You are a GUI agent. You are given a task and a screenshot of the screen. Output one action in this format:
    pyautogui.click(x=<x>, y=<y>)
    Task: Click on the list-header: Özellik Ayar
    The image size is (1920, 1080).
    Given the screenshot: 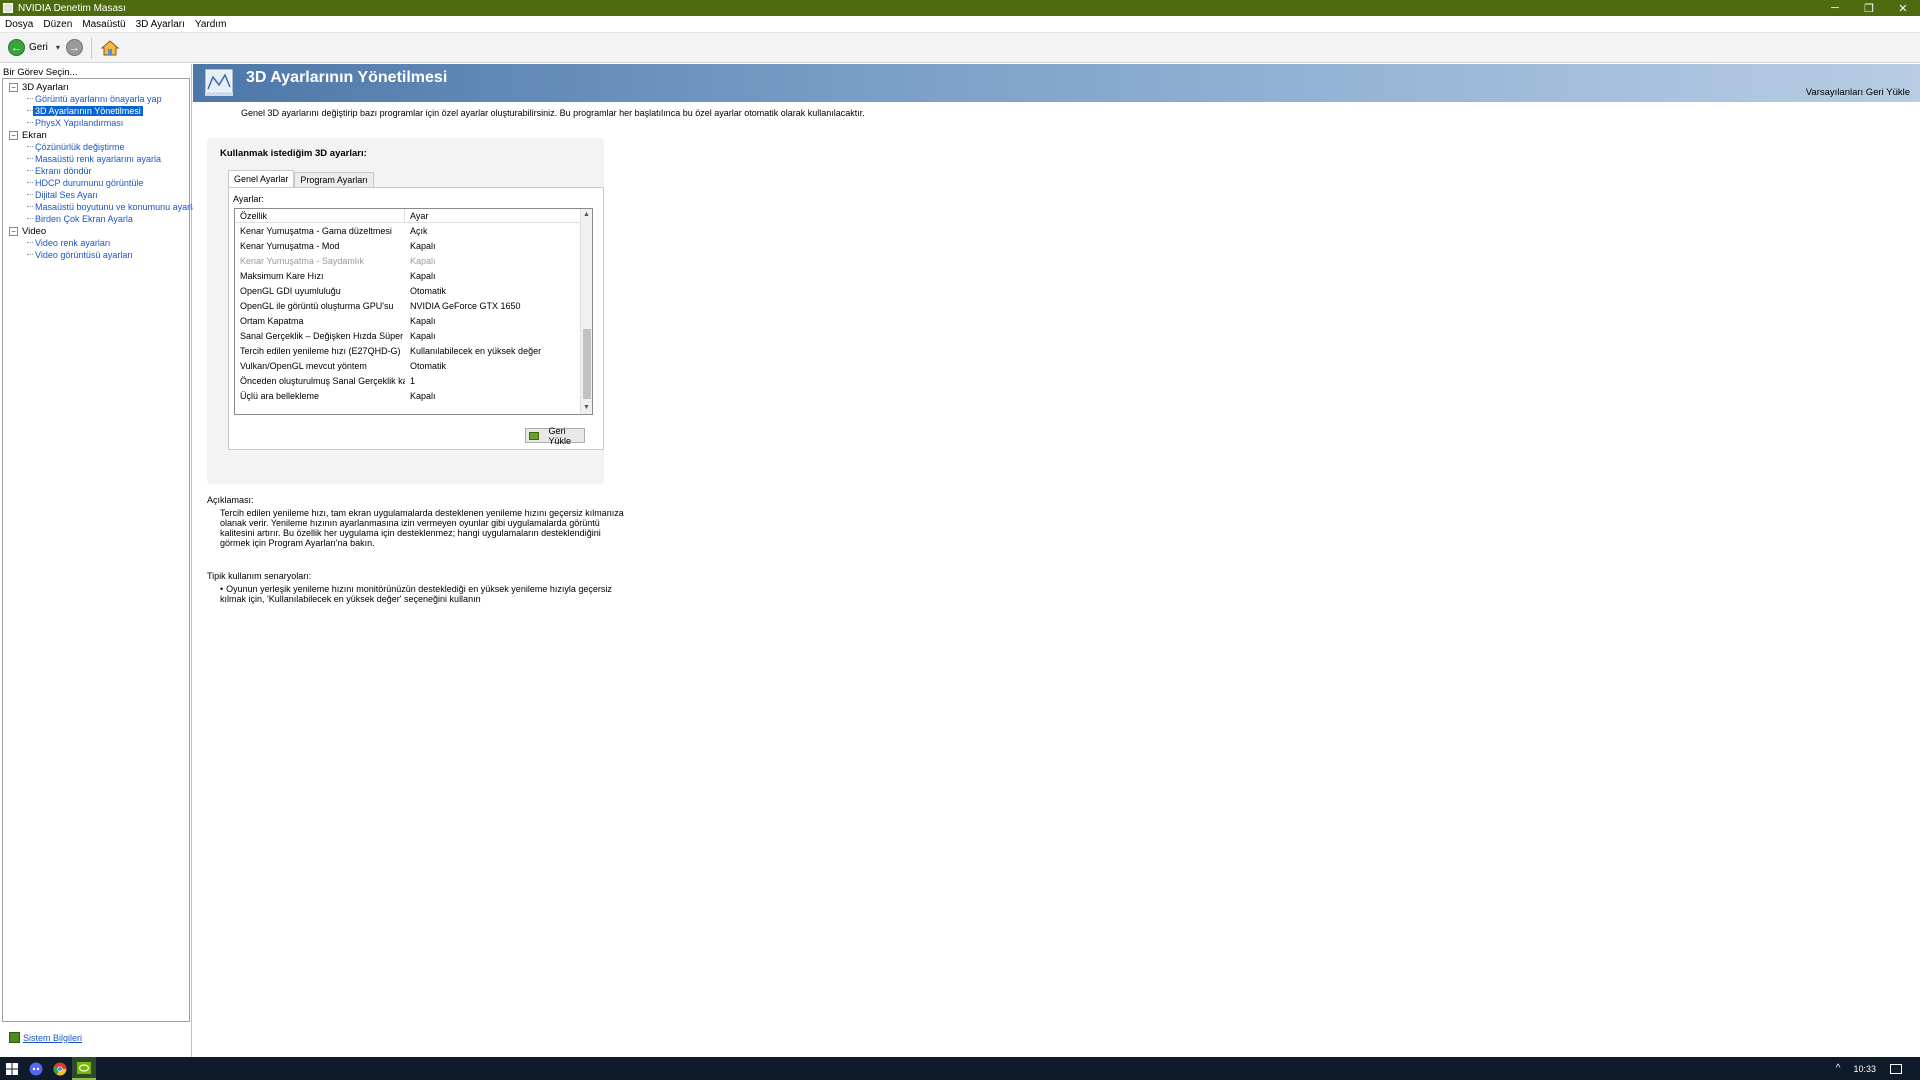 What is the action you would take?
    pyautogui.click(x=413, y=216)
    